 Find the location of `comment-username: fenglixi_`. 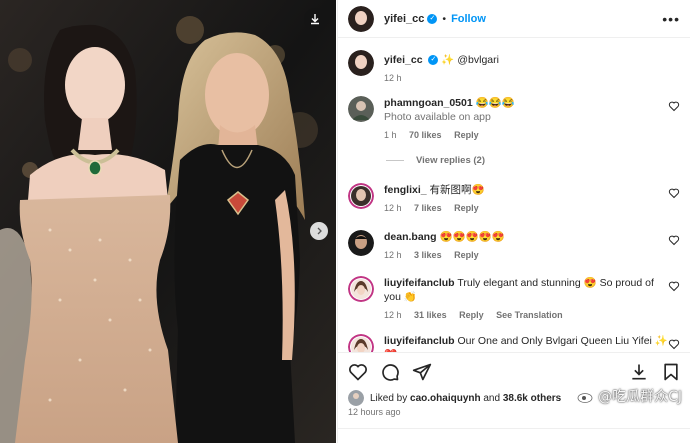

comment-username: fenglixi_ is located at coordinates (405, 190).